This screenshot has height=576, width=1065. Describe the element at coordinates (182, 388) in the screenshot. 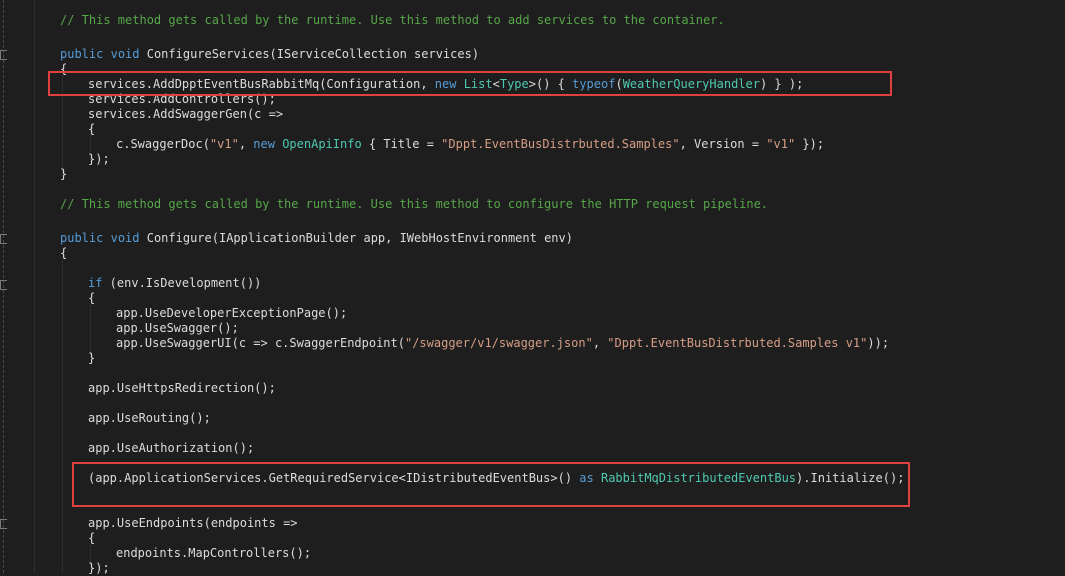

I see `code-line: app.UseHttpsRedirection();` at that location.